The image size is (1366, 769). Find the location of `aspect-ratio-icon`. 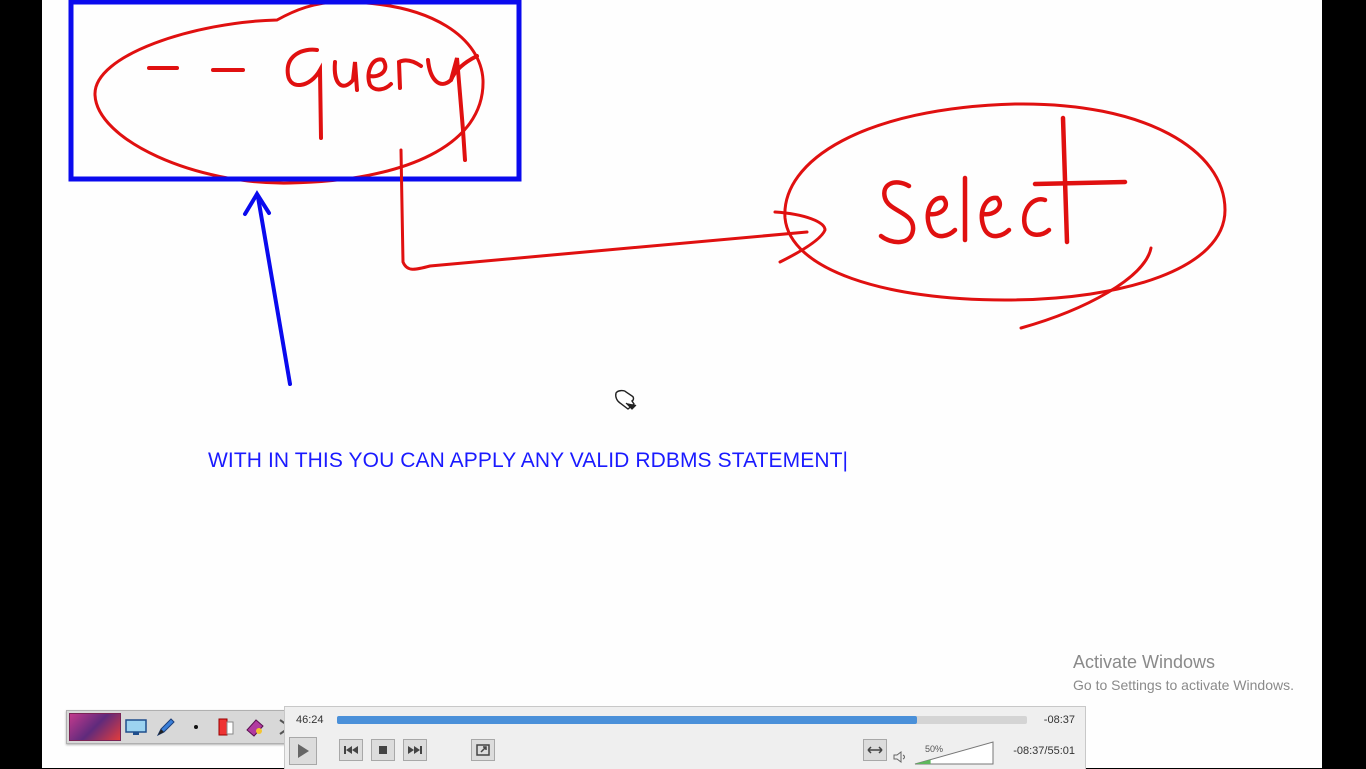

aspect-ratio-icon is located at coordinates (875, 750).